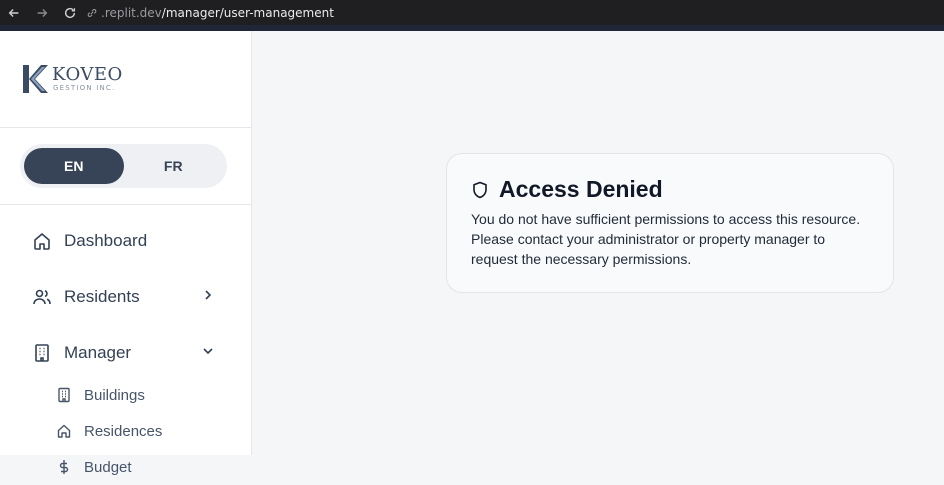  I want to click on chevron-right-icon, so click(208, 297).